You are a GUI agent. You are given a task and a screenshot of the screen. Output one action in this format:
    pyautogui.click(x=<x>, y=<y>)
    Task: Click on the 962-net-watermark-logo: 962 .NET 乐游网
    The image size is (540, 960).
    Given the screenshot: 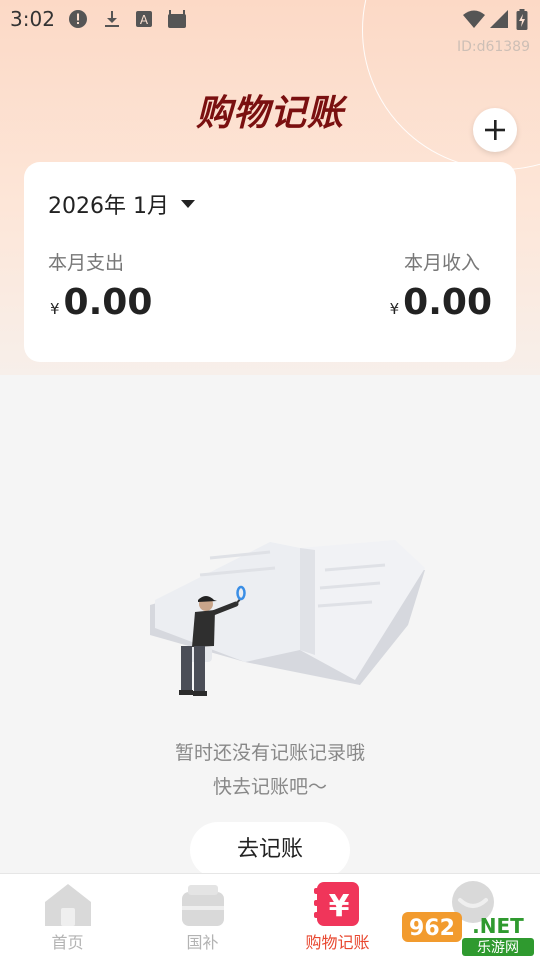 What is the action you would take?
    pyautogui.click(x=468, y=934)
    